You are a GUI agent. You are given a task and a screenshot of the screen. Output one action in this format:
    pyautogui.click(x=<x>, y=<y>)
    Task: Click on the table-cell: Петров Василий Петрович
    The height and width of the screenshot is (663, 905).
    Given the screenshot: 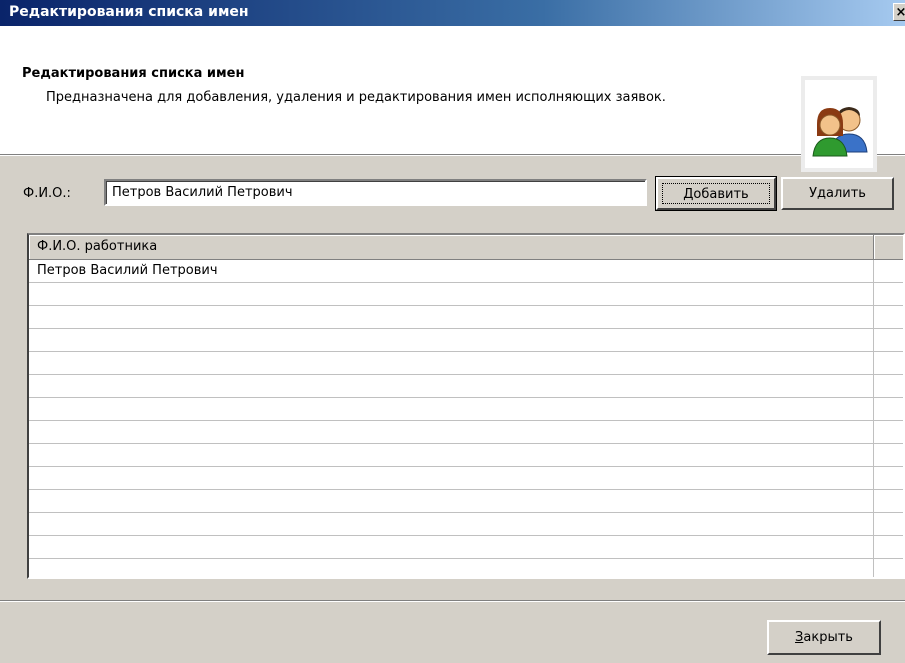 What is the action you would take?
    pyautogui.click(x=451, y=271)
    